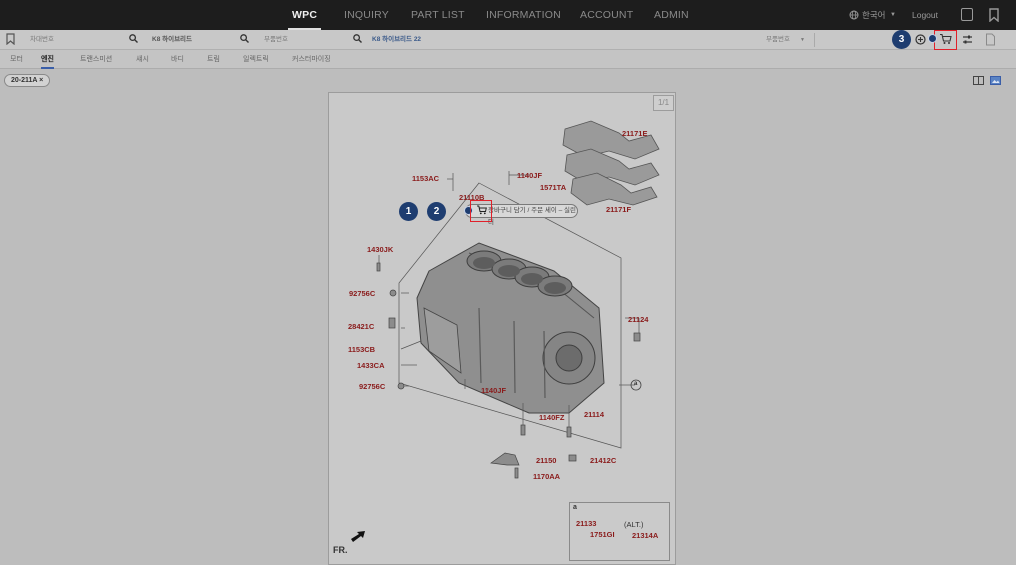  I want to click on part-label: 21124, so click(638, 319).